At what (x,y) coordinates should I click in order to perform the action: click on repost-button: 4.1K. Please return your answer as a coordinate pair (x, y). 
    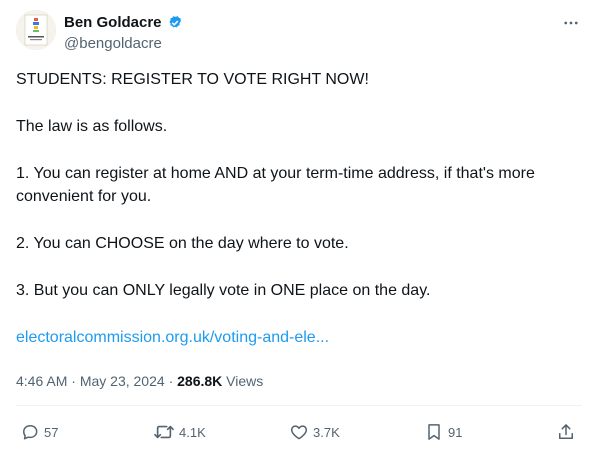
    Looking at the image, I should click on (179, 432).